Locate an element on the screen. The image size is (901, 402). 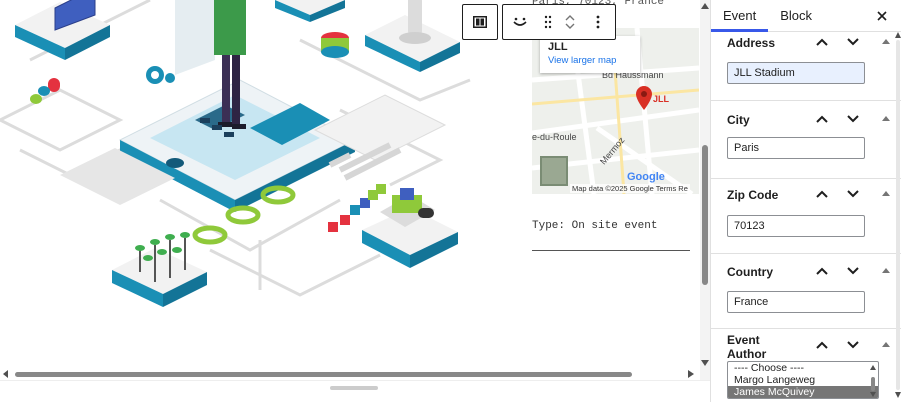
city-input is located at coordinates (796, 148).